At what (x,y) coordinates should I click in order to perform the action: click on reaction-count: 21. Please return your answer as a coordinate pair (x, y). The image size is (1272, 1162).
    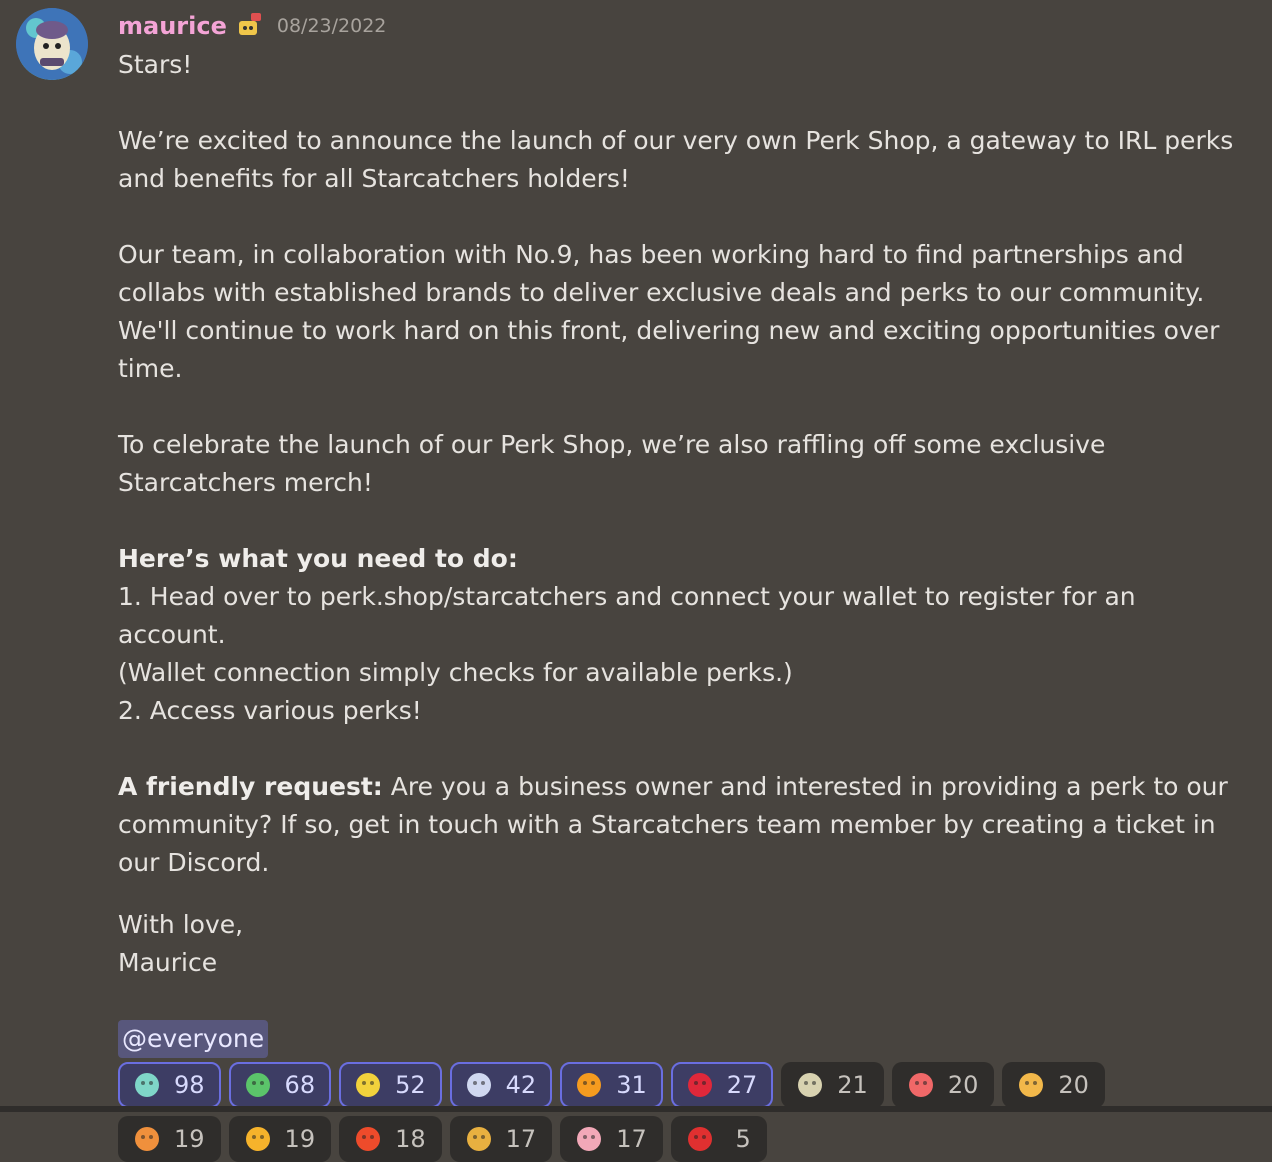
    Looking at the image, I should click on (852, 1085).